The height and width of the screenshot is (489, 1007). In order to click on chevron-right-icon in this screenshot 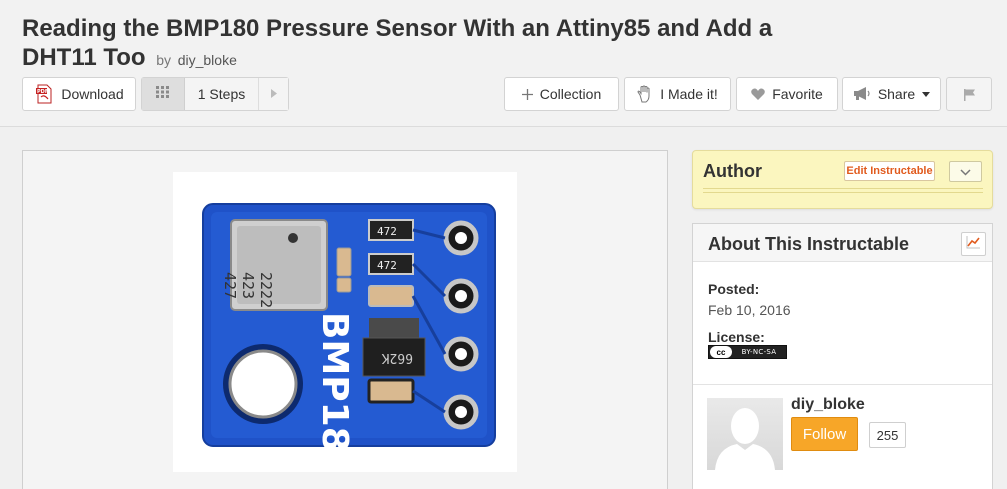, I will do `click(273, 94)`.